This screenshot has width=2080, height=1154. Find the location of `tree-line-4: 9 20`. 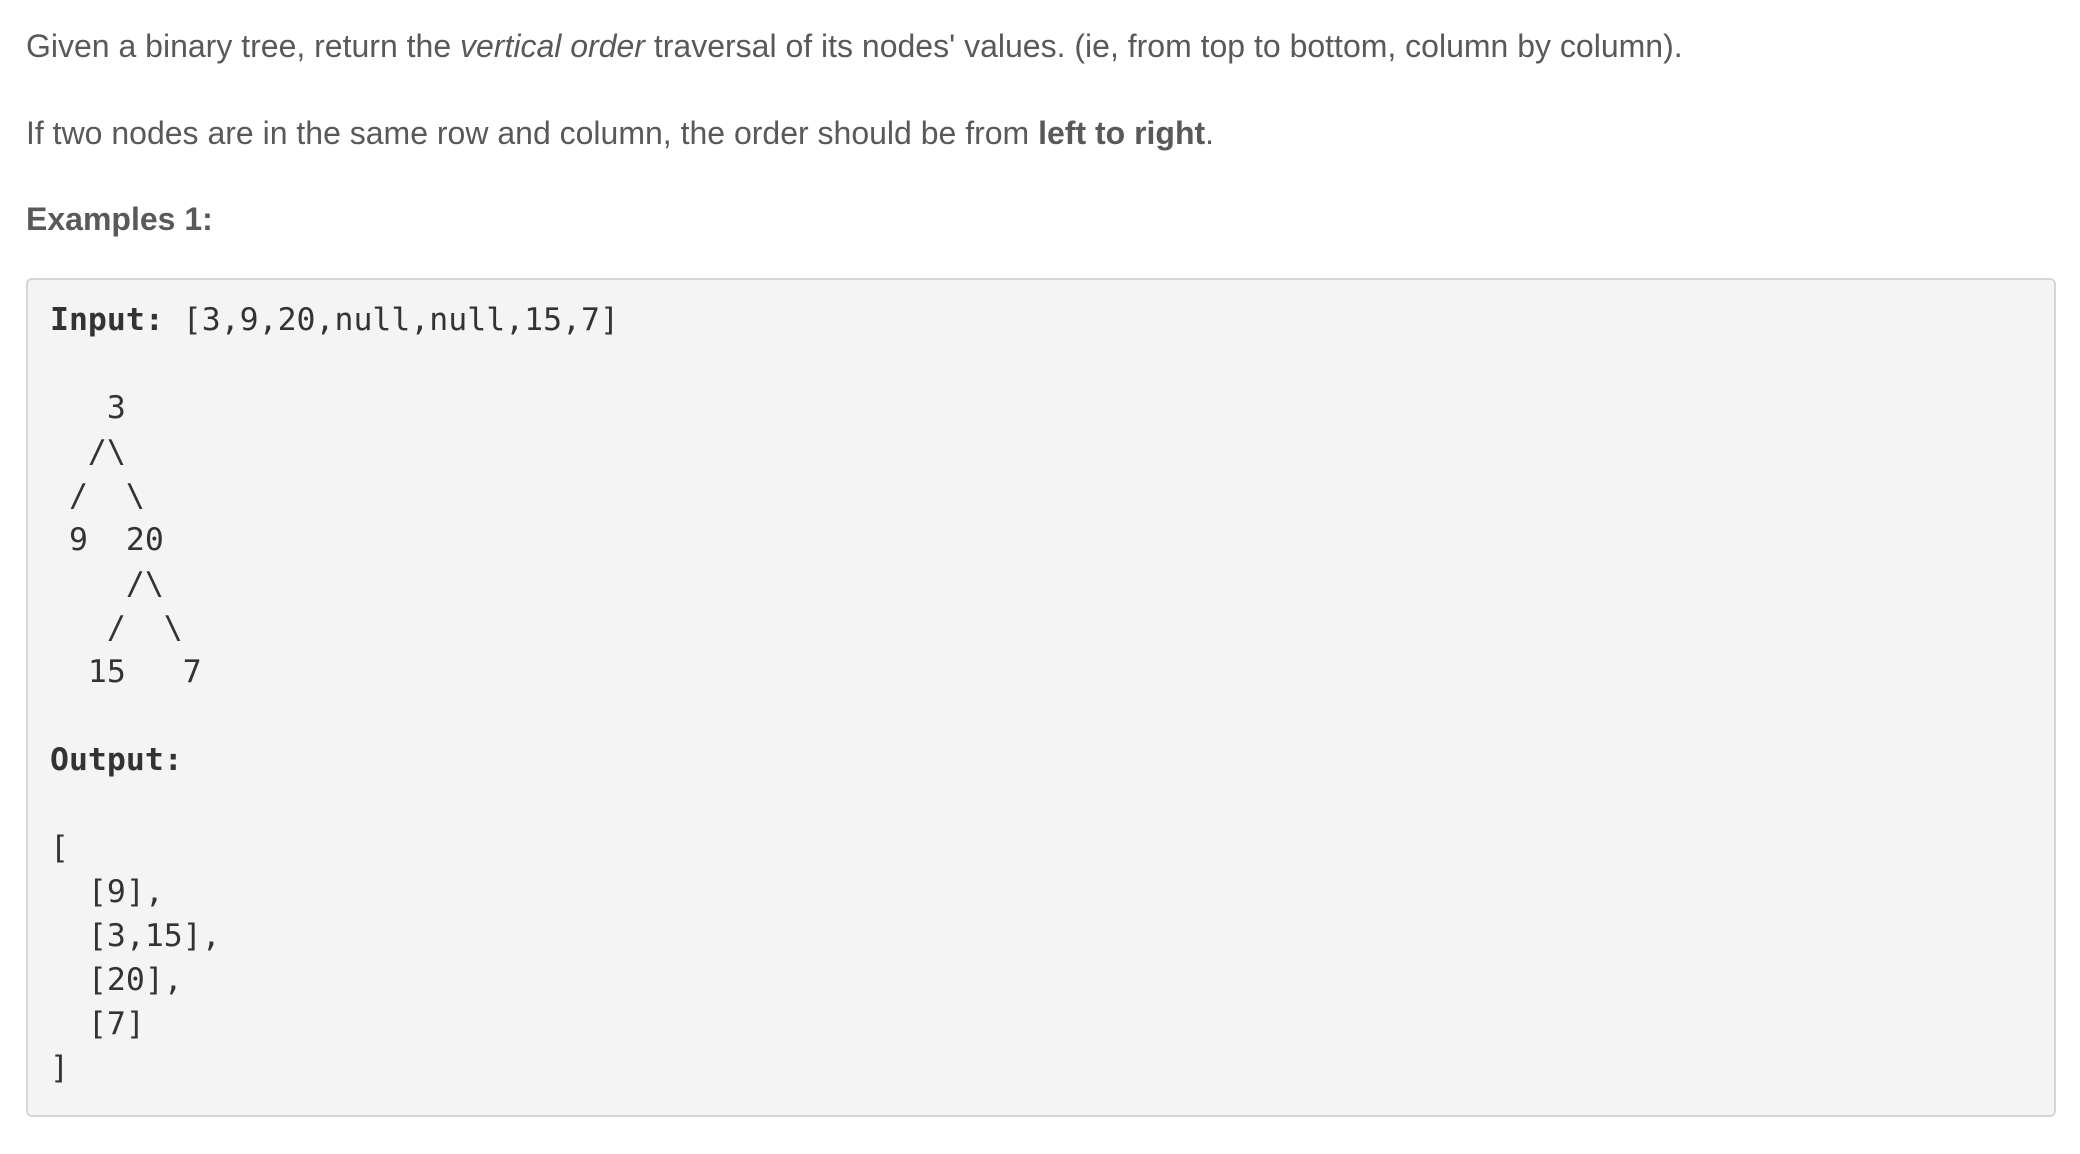

tree-line-4: 9 20 is located at coordinates (107, 540).